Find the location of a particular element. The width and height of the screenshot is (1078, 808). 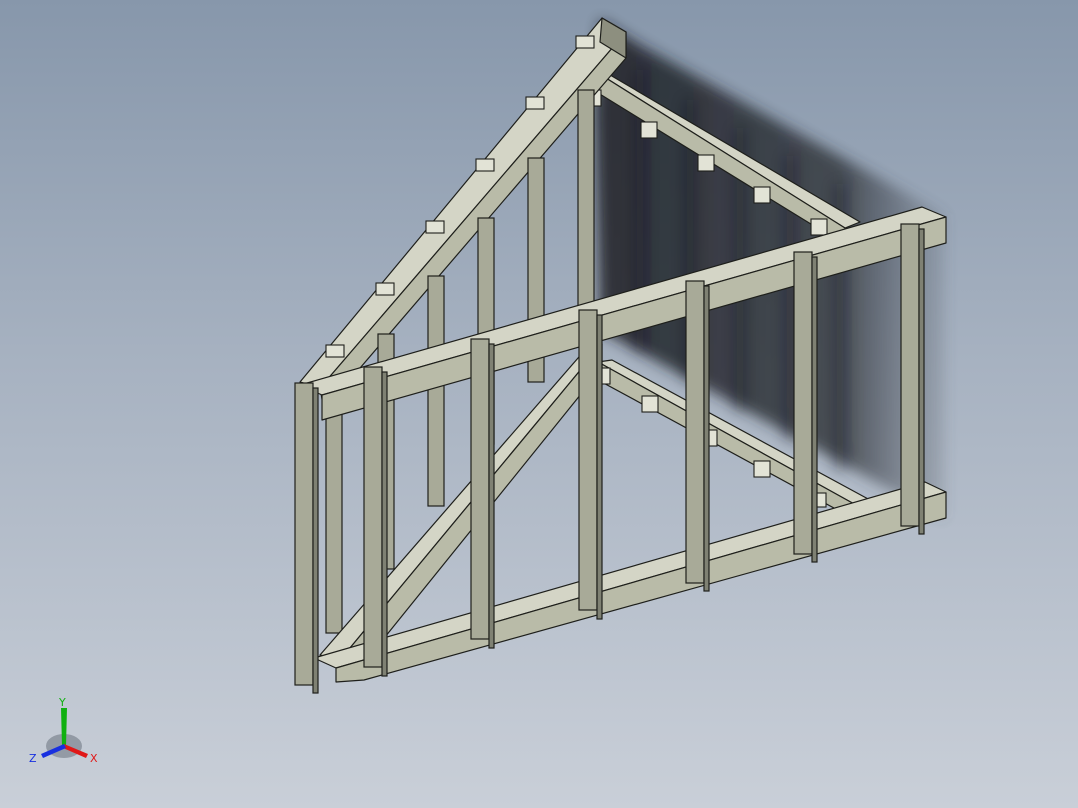

x-axis-label: X is located at coordinates (94, 758).